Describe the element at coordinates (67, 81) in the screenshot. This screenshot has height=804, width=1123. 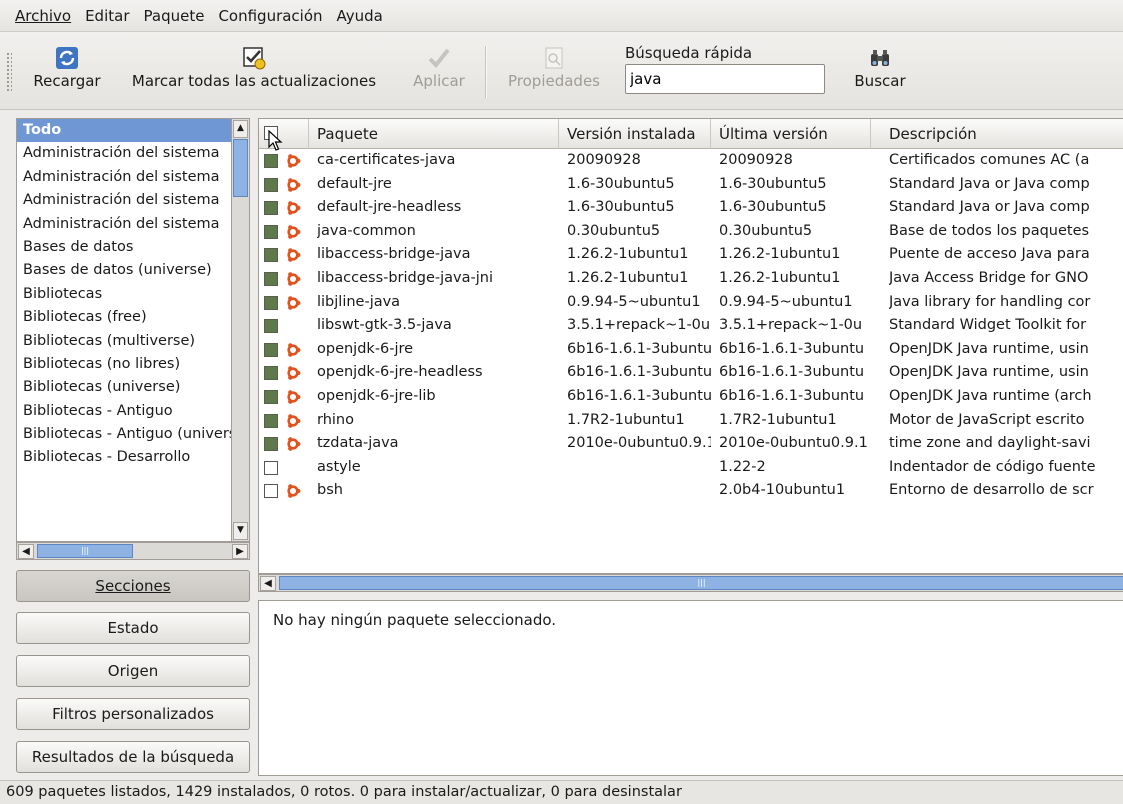
I see `reload-label: Recargar` at that location.